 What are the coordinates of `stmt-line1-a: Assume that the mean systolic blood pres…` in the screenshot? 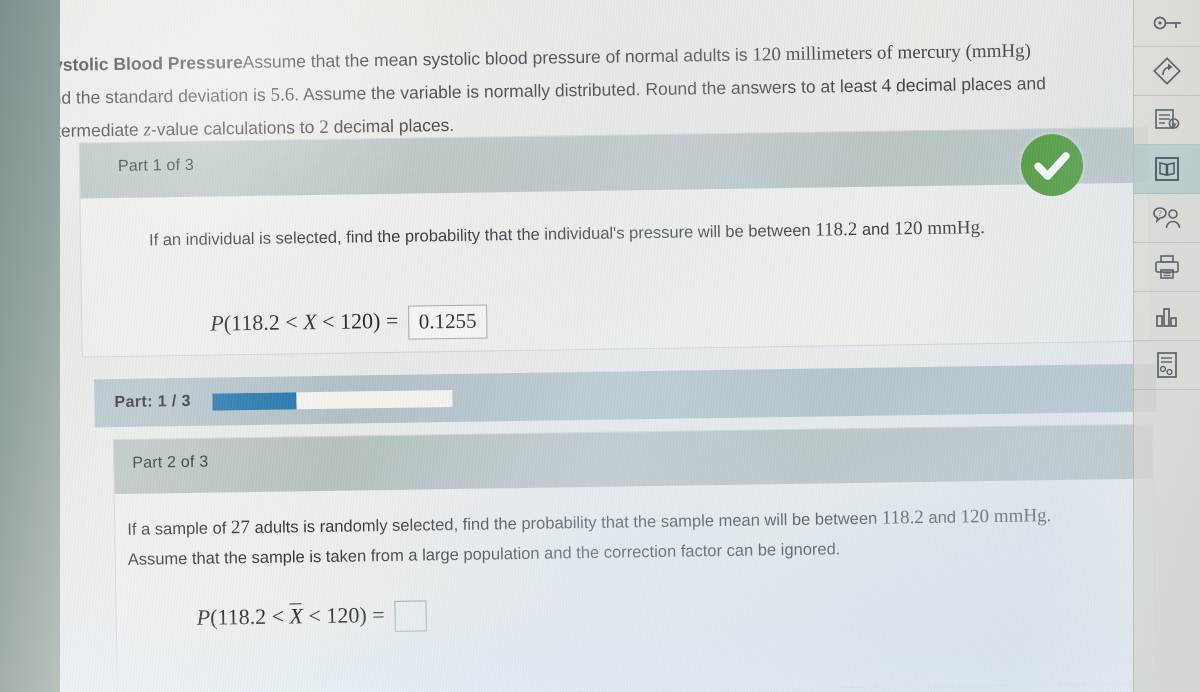 It's located at (497, 58).